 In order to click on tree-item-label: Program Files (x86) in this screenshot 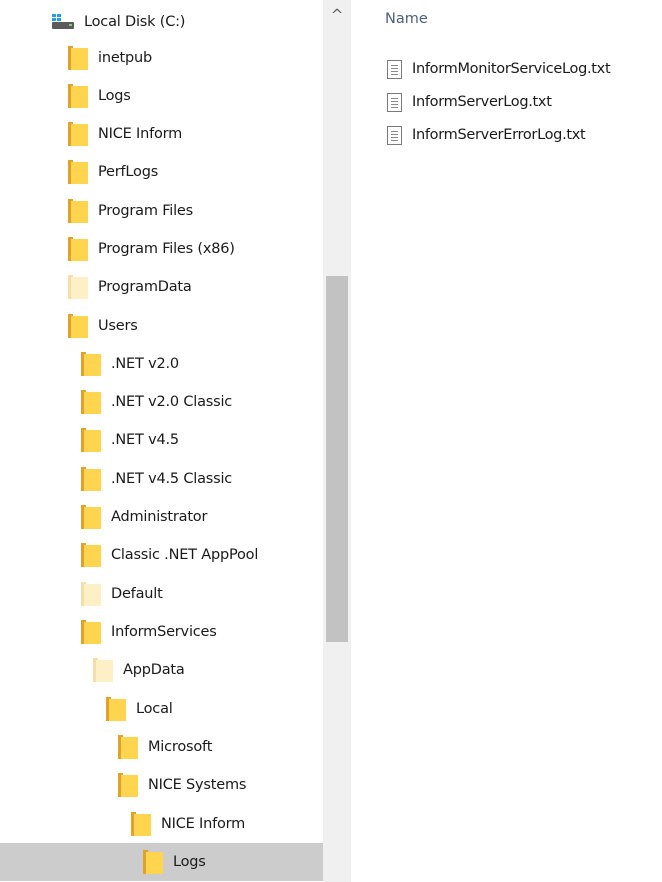, I will do `click(166, 249)`.